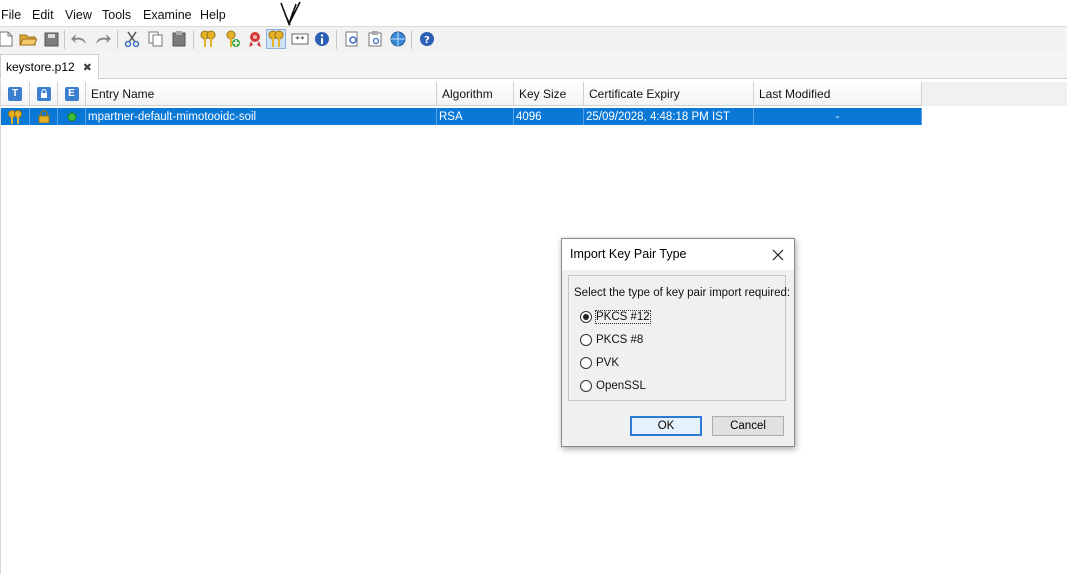 This screenshot has width=1067, height=574. I want to click on help-icon: ?, so click(427, 39).